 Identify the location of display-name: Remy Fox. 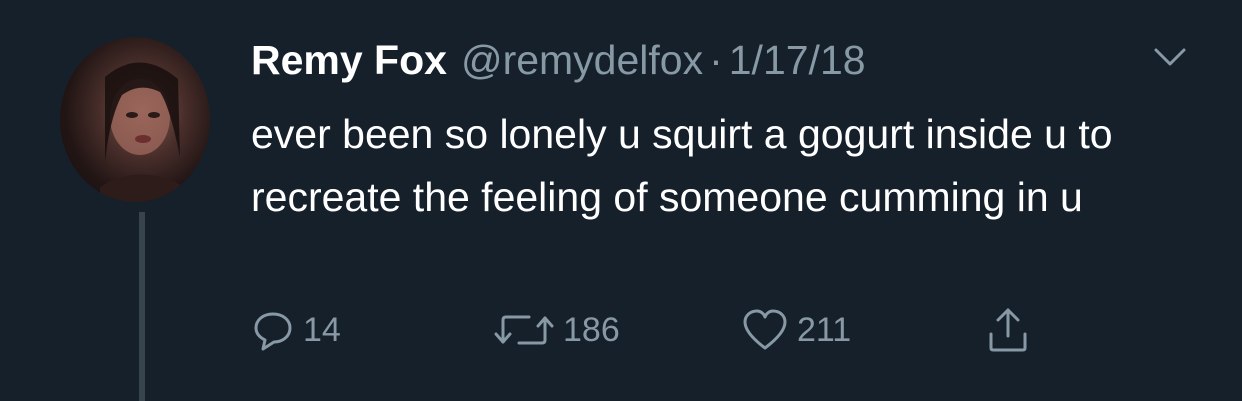
(349, 60).